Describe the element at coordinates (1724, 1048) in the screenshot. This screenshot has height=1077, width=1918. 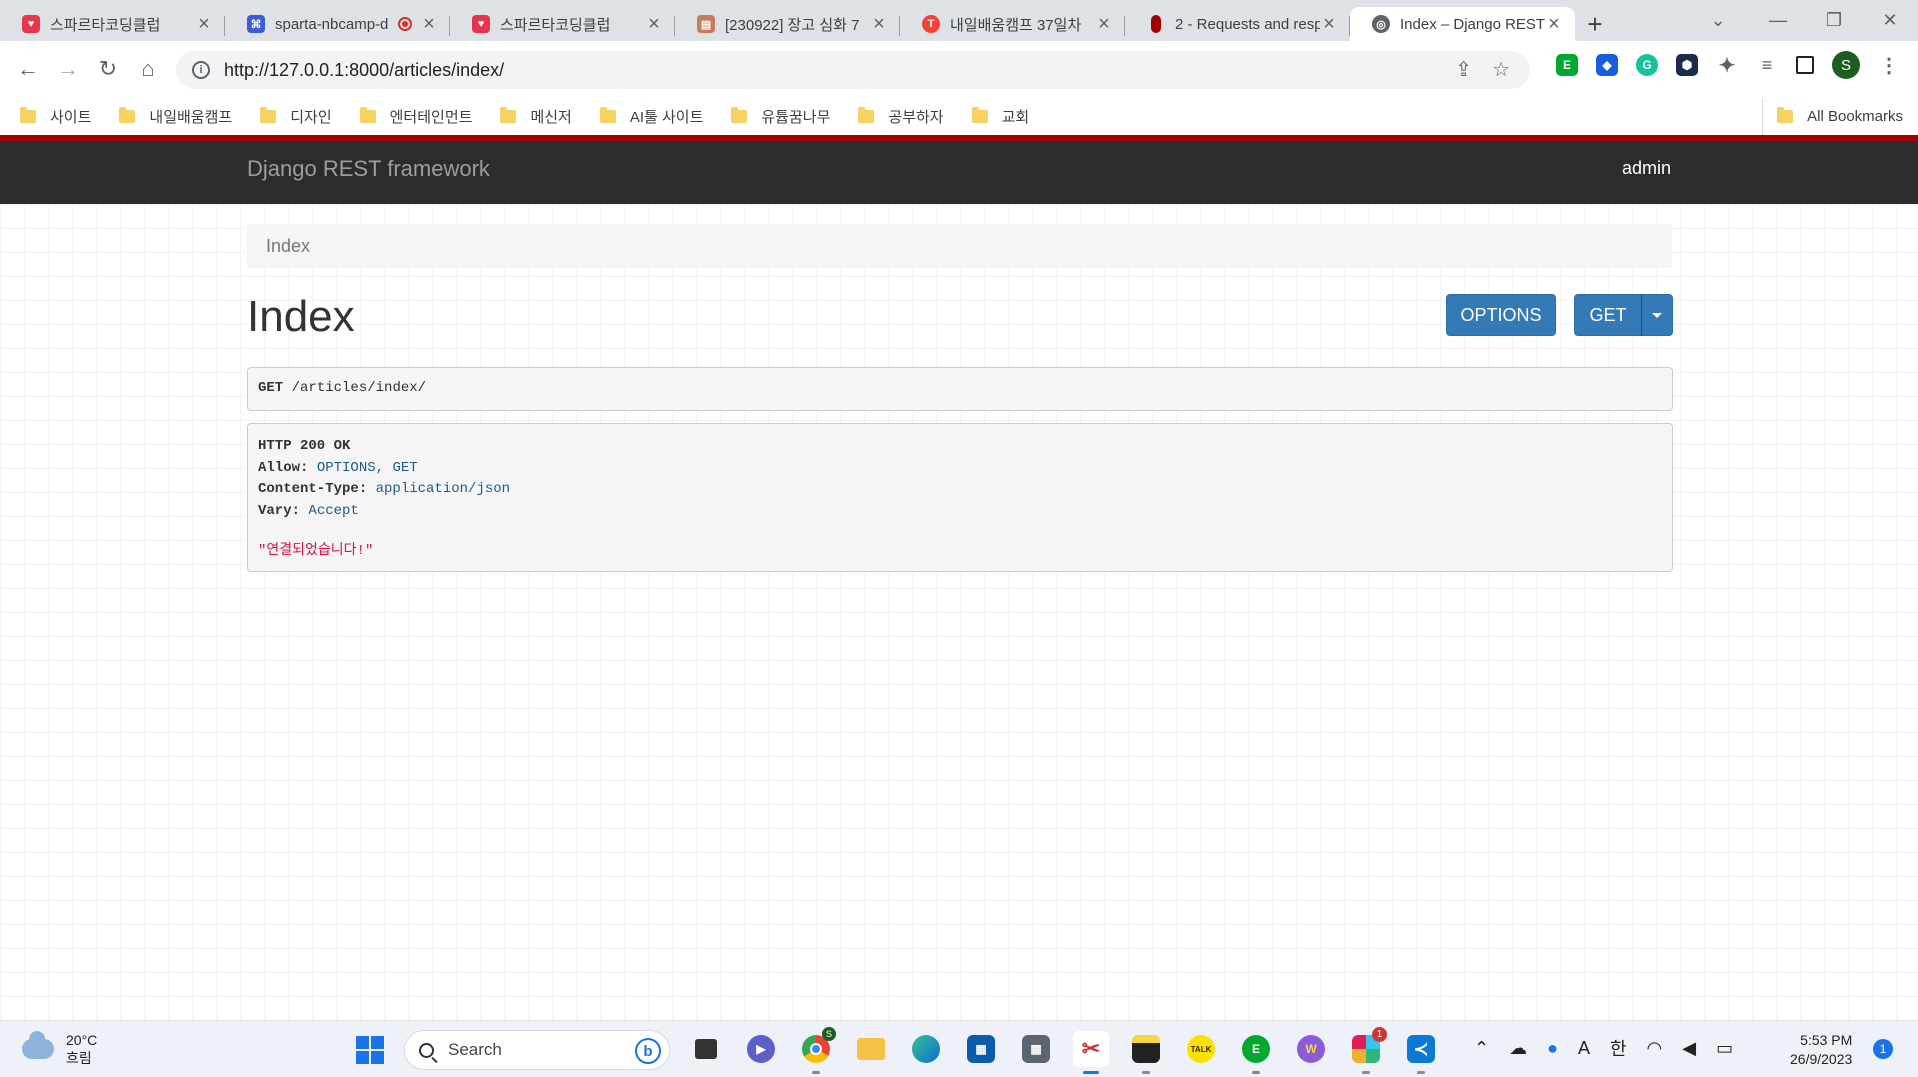
I see `battery-icon: ▭` at that location.